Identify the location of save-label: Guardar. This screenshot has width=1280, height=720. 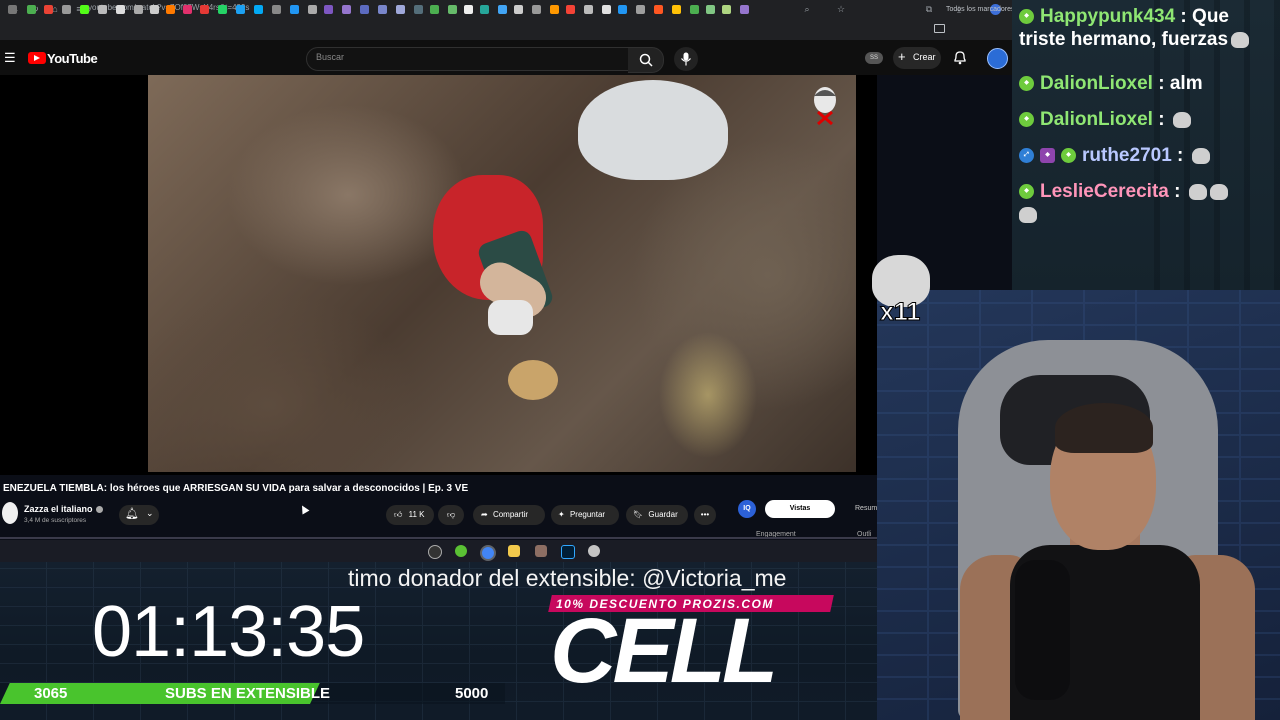
(663, 514).